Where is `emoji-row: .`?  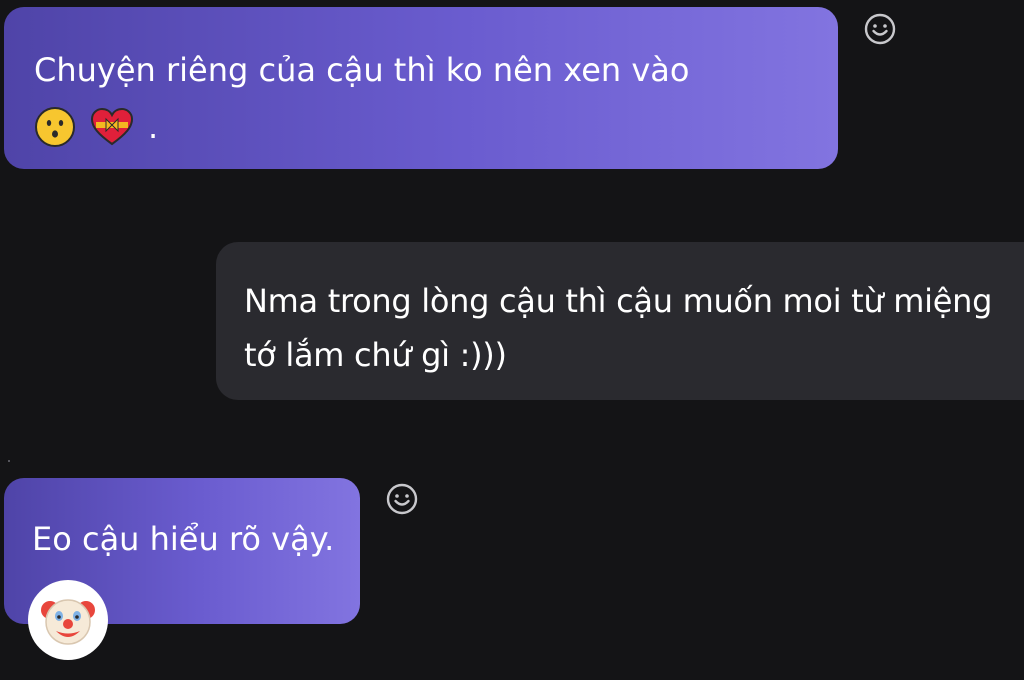
emoji-row: . is located at coordinates (436, 127).